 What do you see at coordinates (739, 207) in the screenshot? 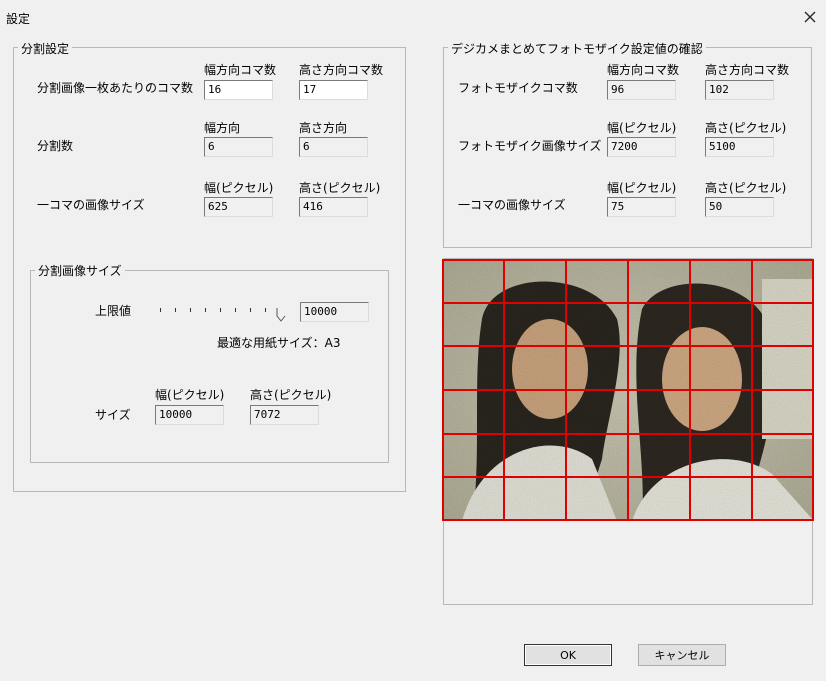
I see `confirm-cell-height-field: 50` at bounding box center [739, 207].